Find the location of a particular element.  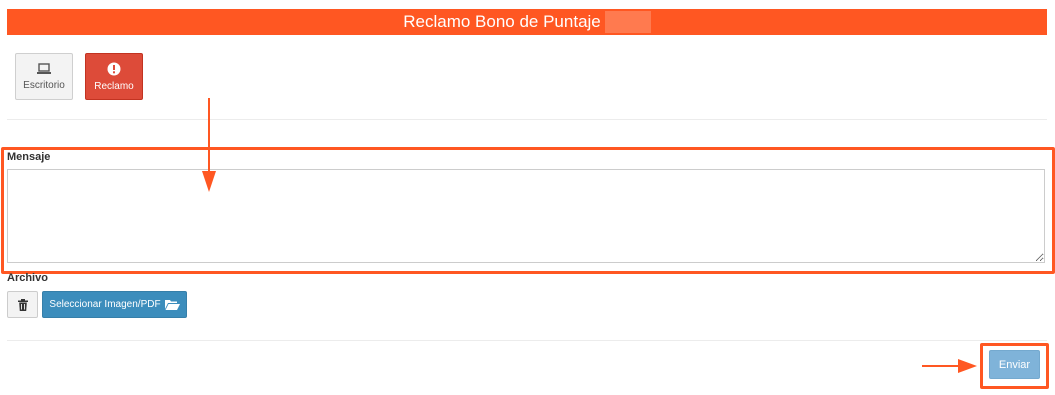

page-title: Reclamo Bono de Puntaje is located at coordinates (502, 21).